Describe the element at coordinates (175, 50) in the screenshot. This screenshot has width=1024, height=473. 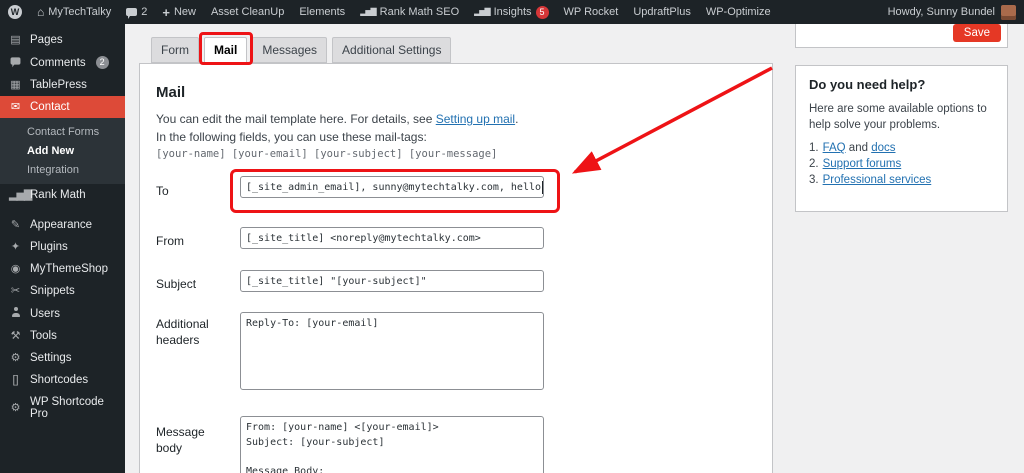
I see `tab-form: Form` at that location.